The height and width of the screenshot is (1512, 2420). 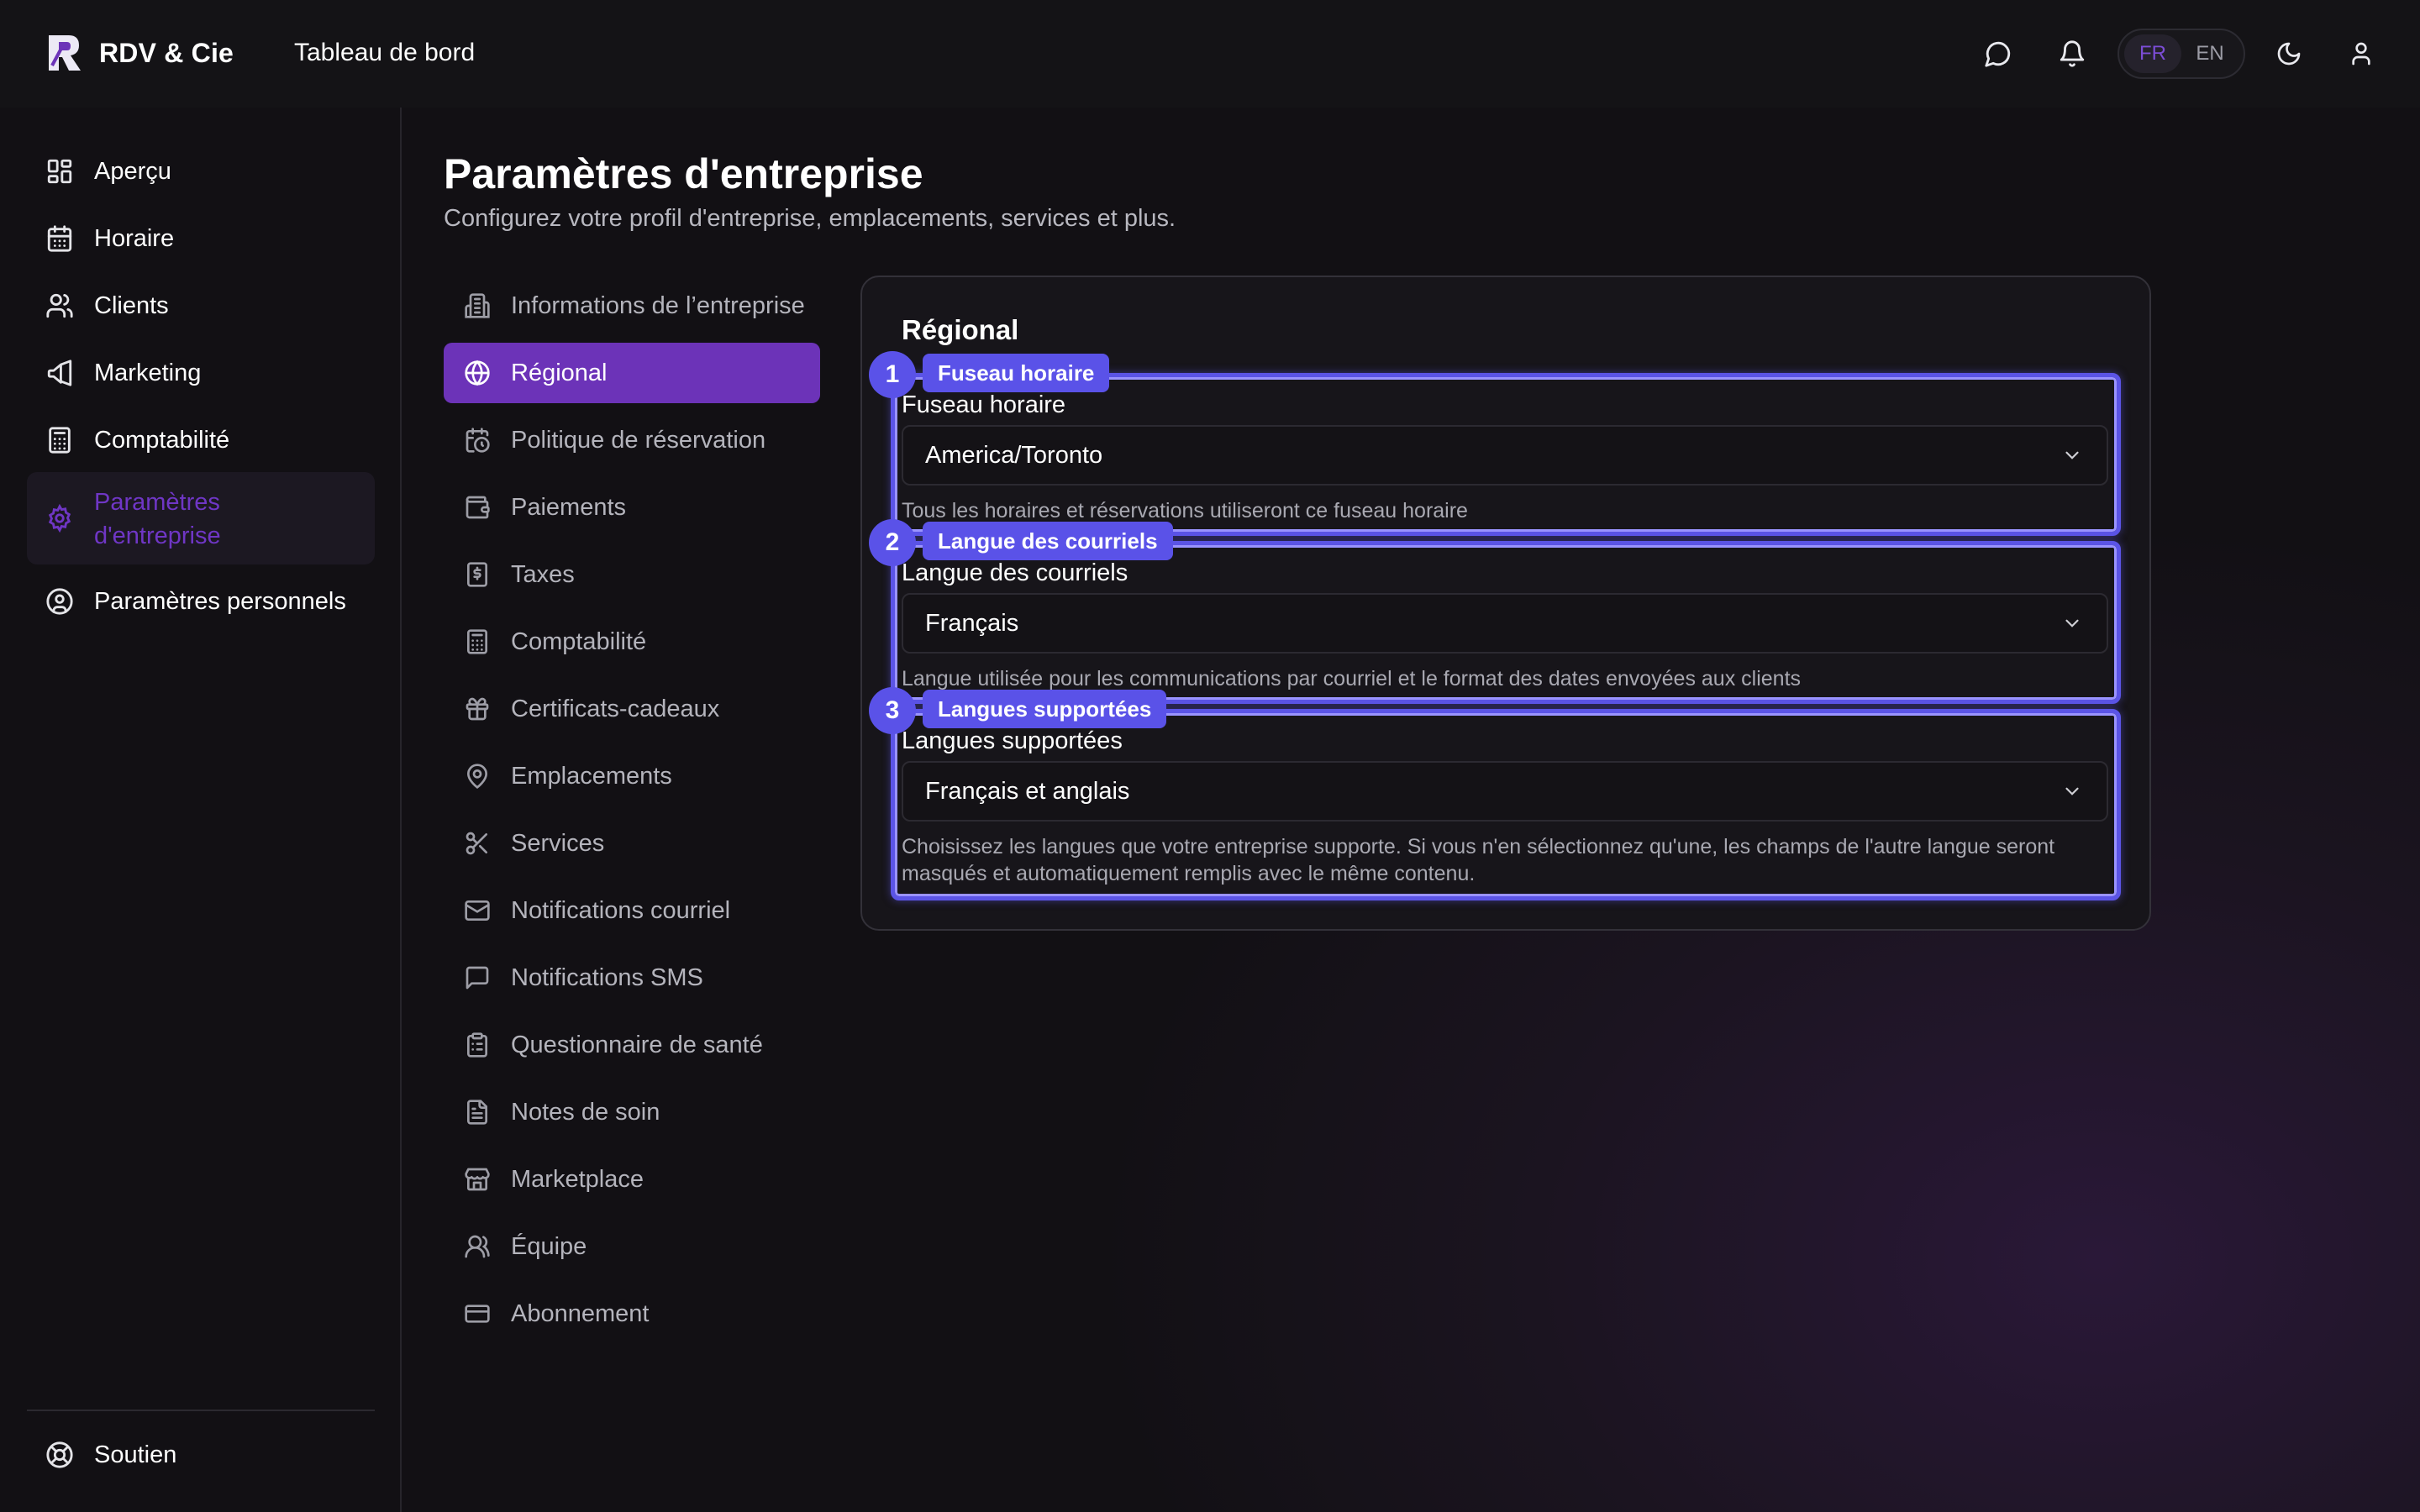 I want to click on subnav-item-emplacements: Emplacements, so click(x=632, y=776).